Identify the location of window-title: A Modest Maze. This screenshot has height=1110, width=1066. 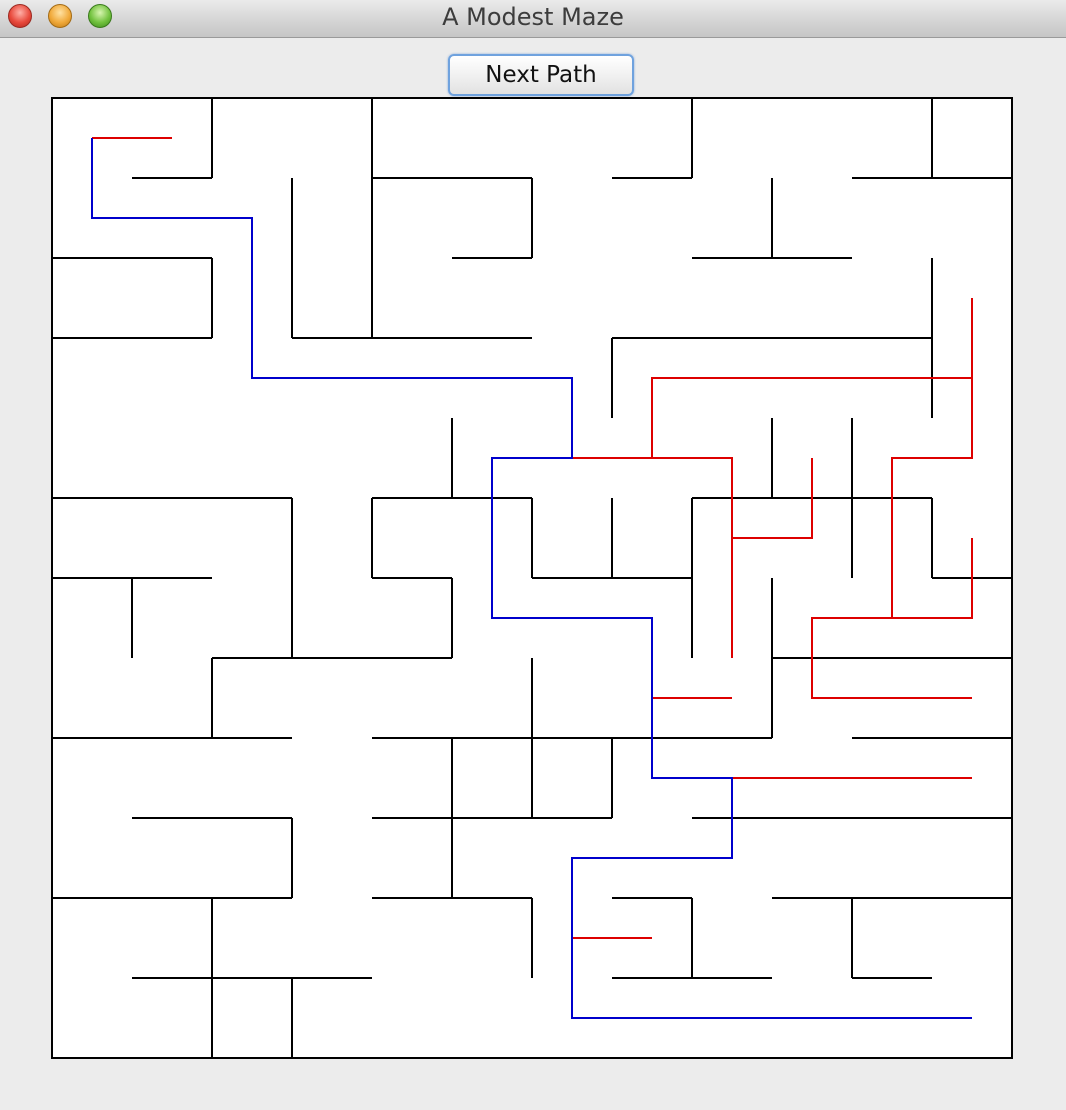
(533, 17).